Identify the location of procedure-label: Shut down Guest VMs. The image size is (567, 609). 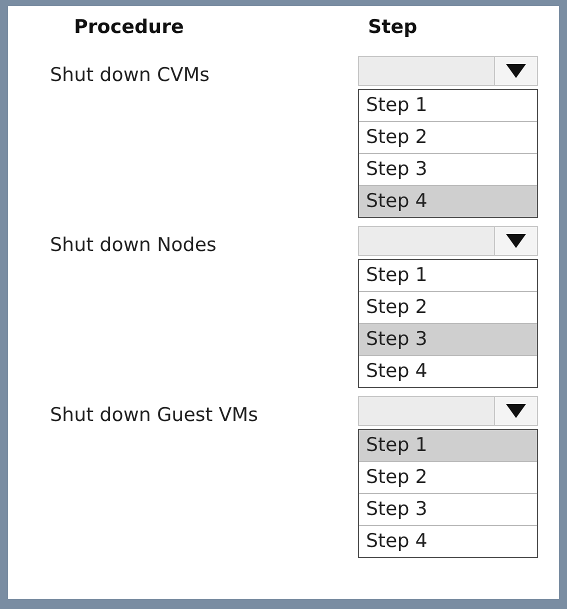
(154, 415).